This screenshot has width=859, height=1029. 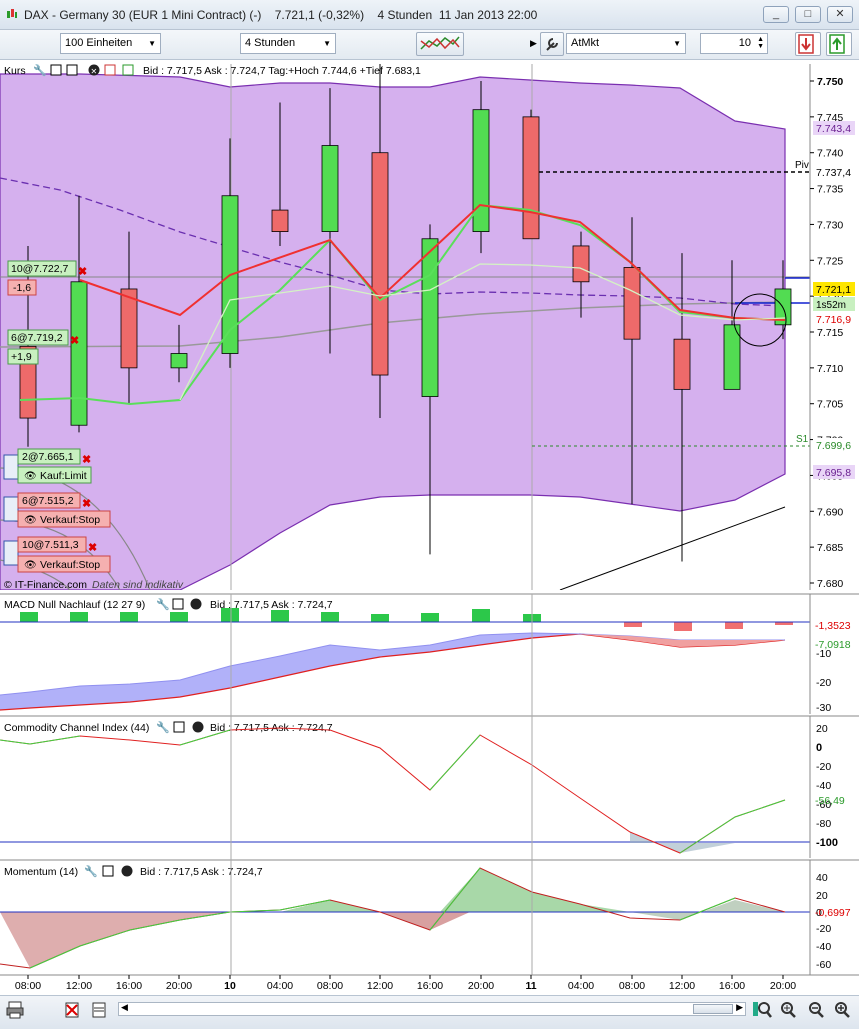 What do you see at coordinates (530, 986) in the screenshot?
I see `time-tick-label: 11` at bounding box center [530, 986].